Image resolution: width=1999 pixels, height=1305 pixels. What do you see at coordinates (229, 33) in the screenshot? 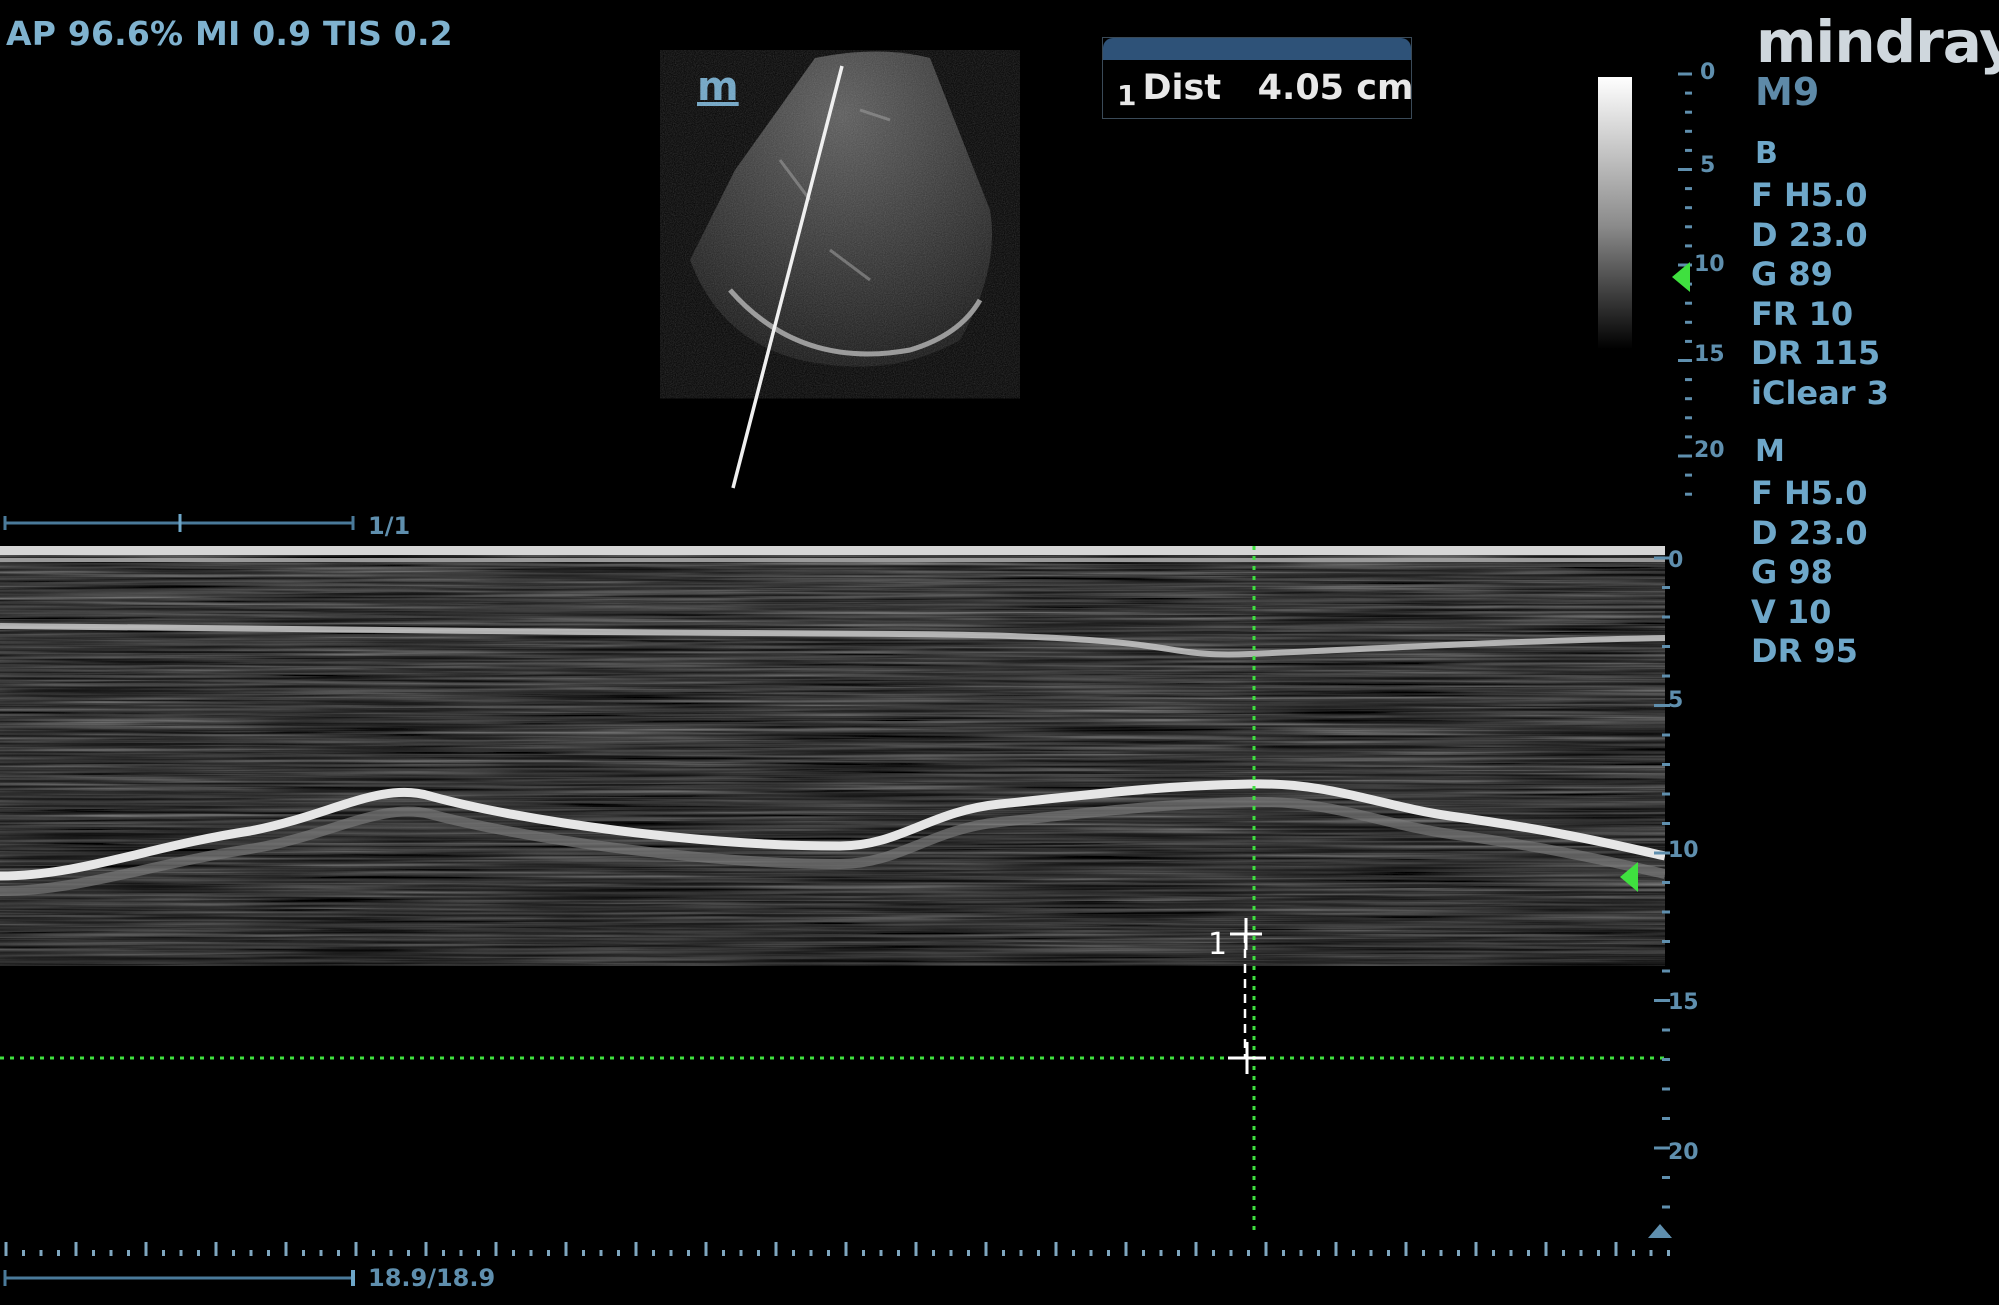
I see `acoustic-output-readout: AP 96.6% MI 0.9 TIS 0.2` at bounding box center [229, 33].